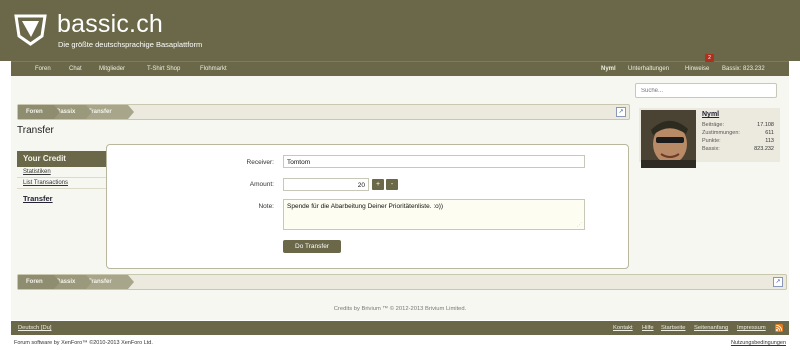 Image resolution: width=800 pixels, height=350 pixels. What do you see at coordinates (213, 69) in the screenshot?
I see `nav-tab-flohmarkt: Flohmarkt` at bounding box center [213, 69].